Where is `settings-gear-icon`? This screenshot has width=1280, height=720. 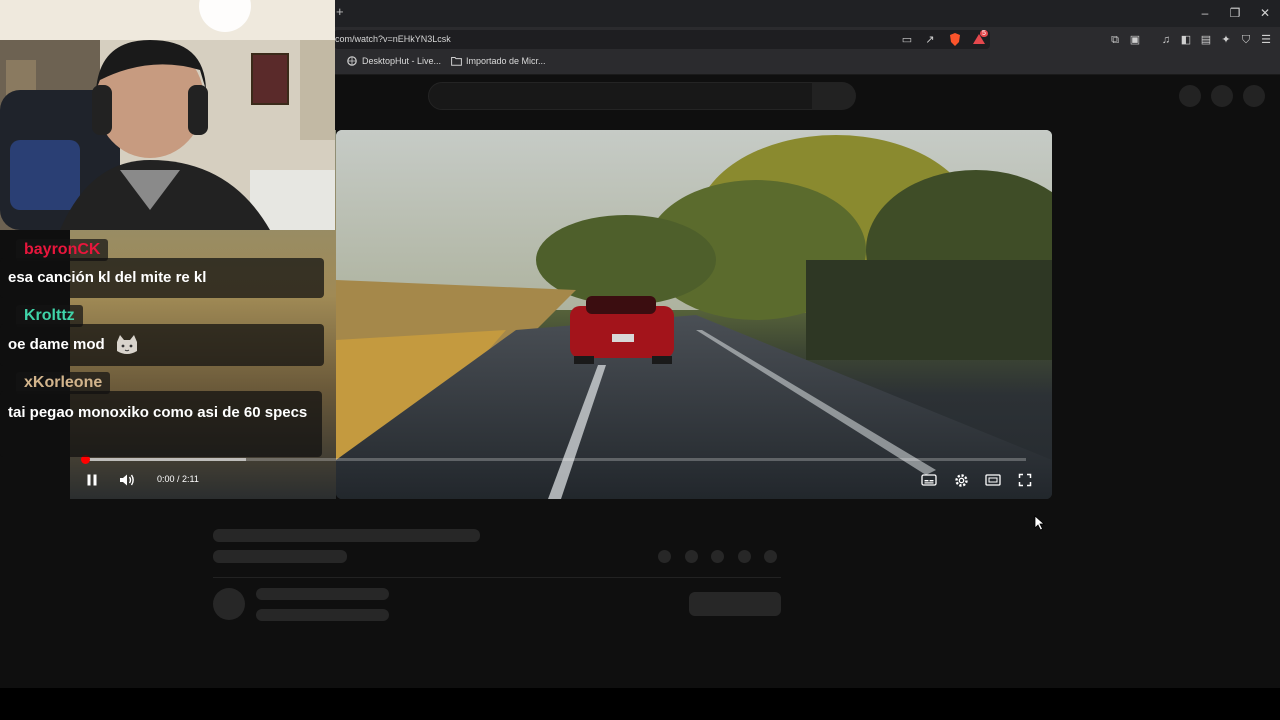 settings-gear-icon is located at coordinates (961, 480).